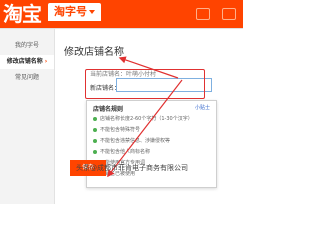  Describe the element at coordinates (108, 109) in the screenshot. I see `rules-title: 店铺名规则` at that location.